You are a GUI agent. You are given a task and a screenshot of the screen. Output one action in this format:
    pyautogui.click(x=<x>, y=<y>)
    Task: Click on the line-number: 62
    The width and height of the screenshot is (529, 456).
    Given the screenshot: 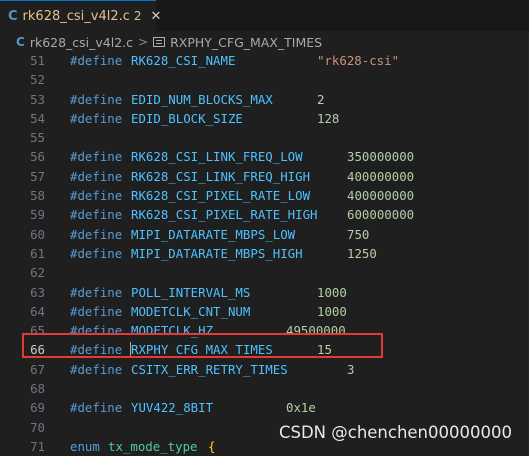 What is the action you would take?
    pyautogui.click(x=37, y=273)
    